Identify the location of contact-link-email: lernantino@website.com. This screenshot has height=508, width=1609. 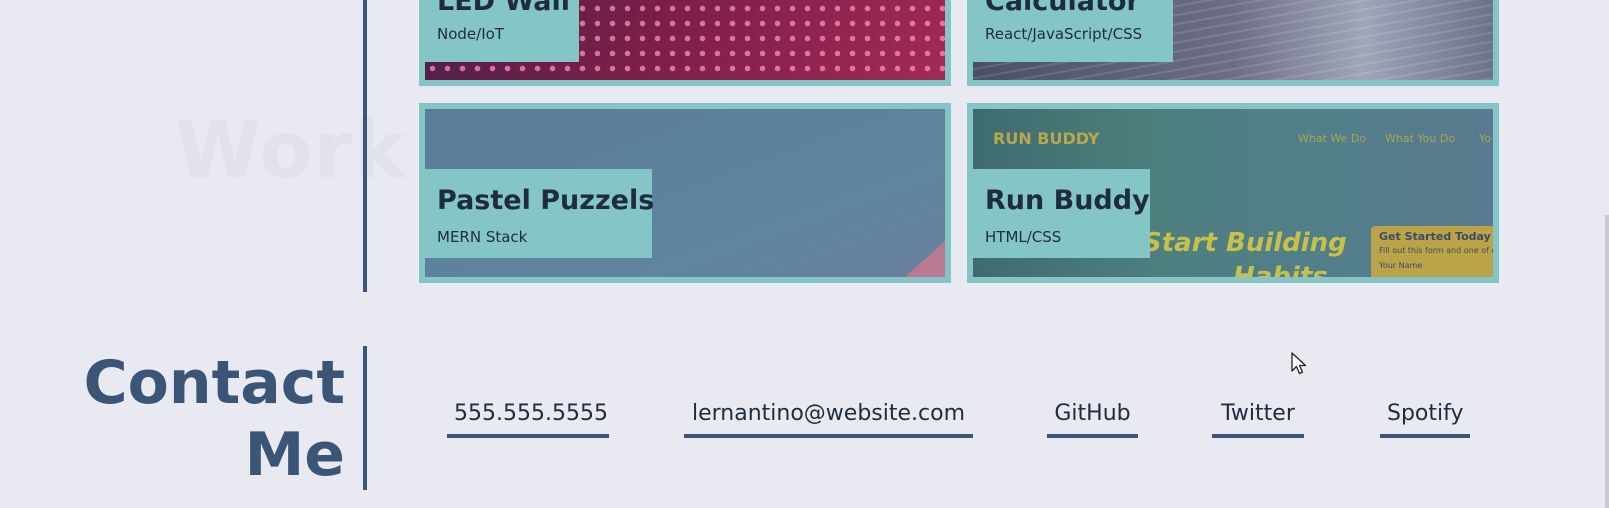
(828, 419).